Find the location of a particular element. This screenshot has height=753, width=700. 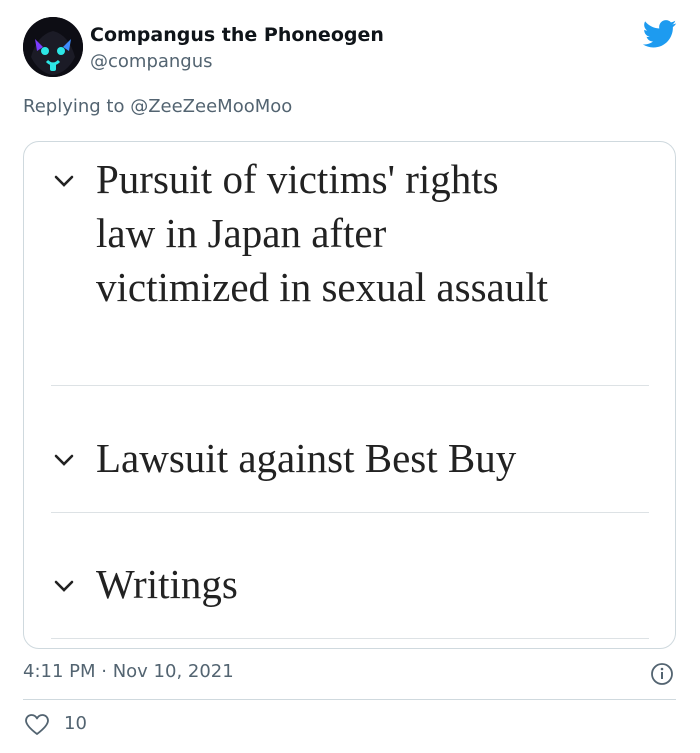

heart-icon is located at coordinates (37, 725).